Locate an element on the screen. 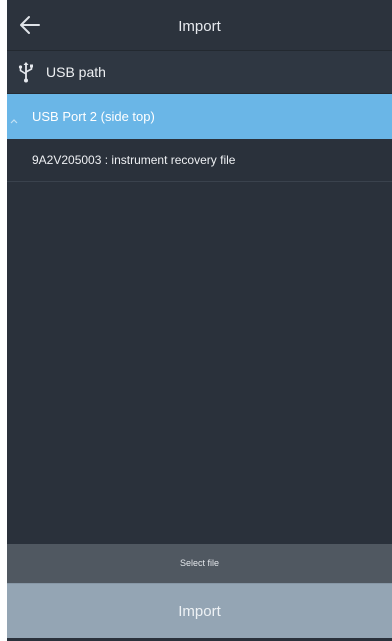  file-list-item: 9A2V205003 : instrument recovery file is located at coordinates (199, 160).